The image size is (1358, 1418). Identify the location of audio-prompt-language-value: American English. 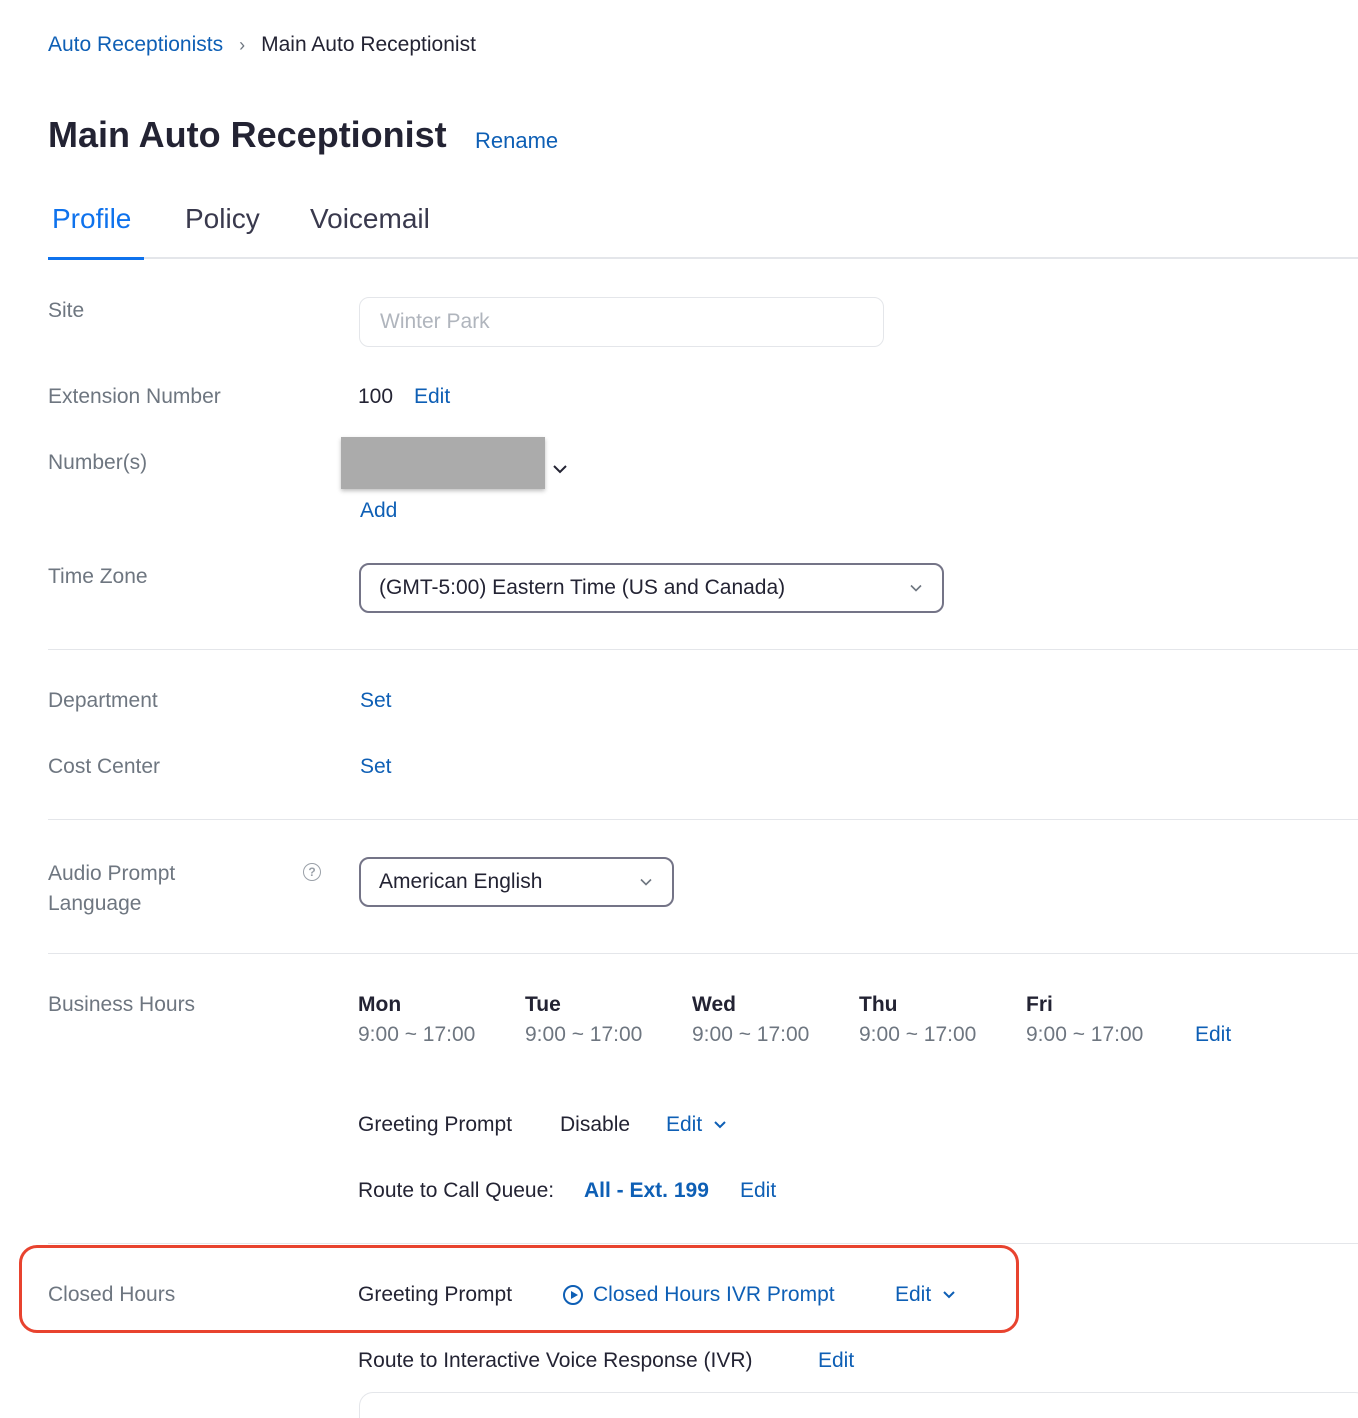
(461, 881).